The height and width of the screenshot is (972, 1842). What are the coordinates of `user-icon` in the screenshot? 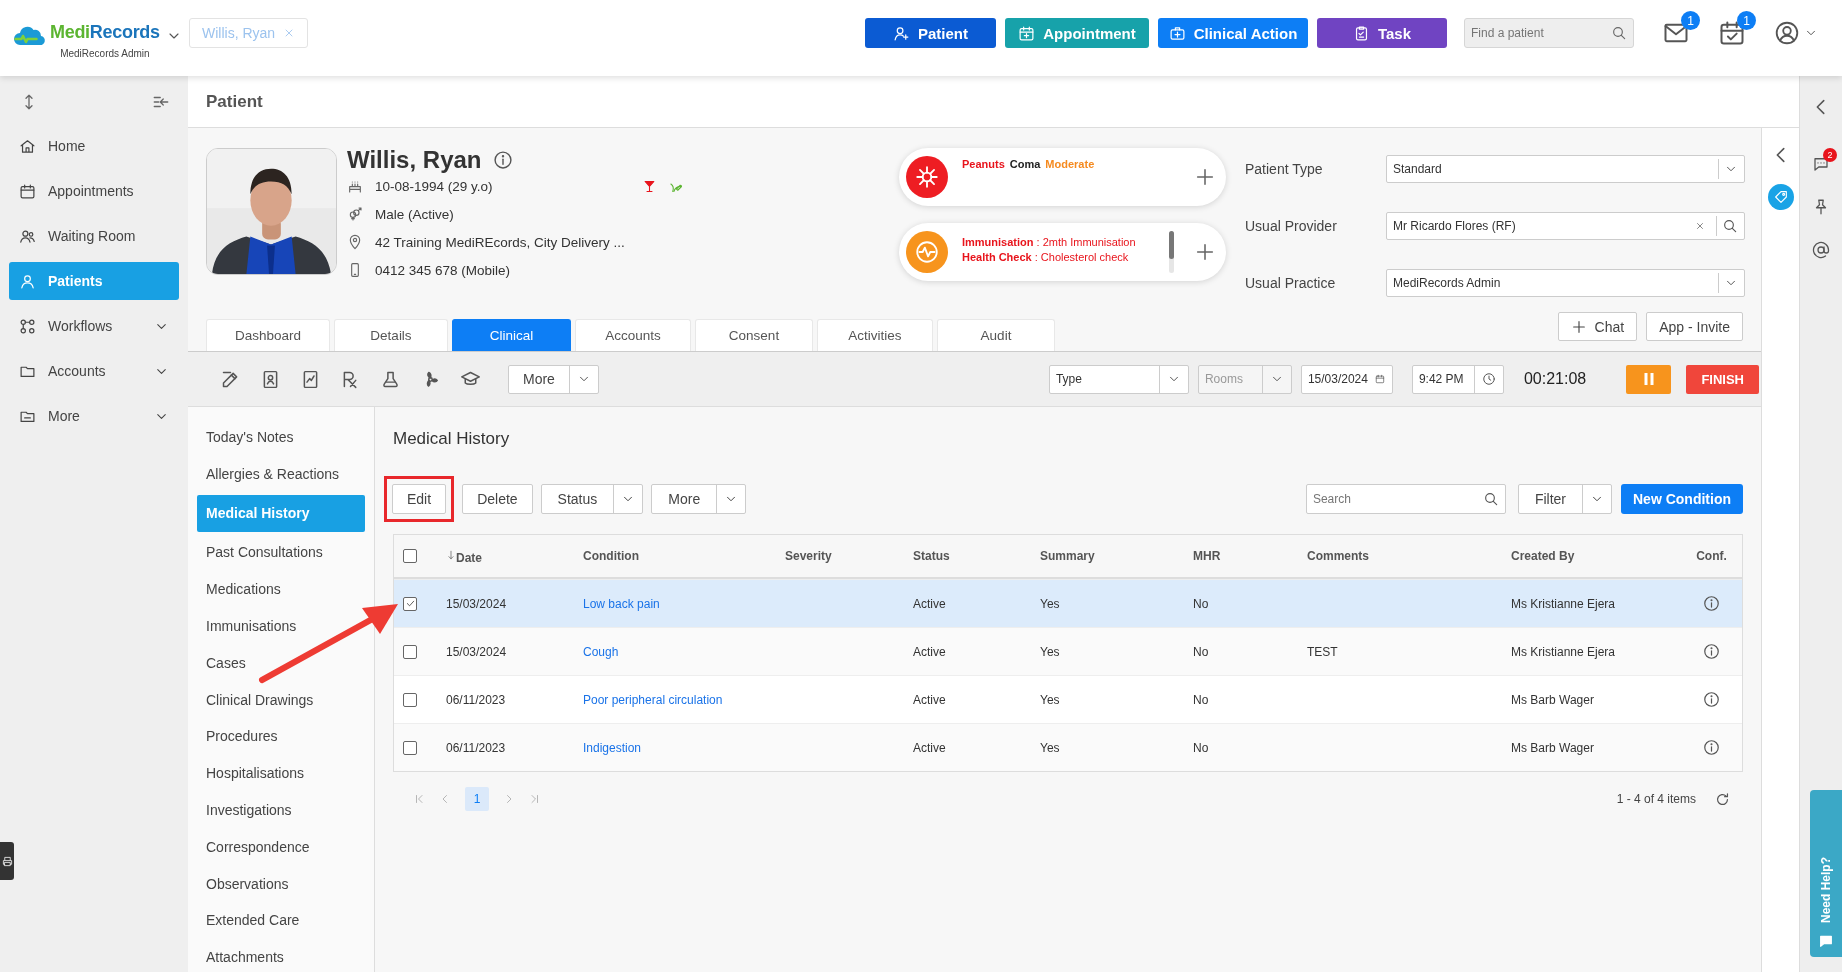 It's located at (27, 281).